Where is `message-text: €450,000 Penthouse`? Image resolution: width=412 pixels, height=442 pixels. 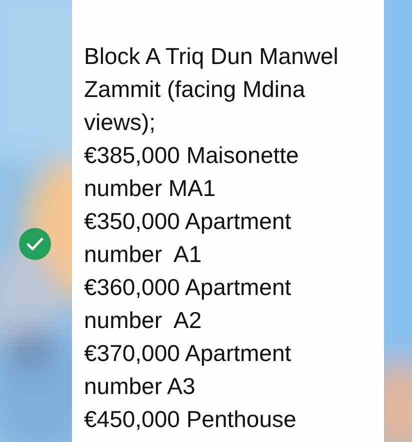
message-text: €450,000 Penthouse is located at coordinates (191, 419).